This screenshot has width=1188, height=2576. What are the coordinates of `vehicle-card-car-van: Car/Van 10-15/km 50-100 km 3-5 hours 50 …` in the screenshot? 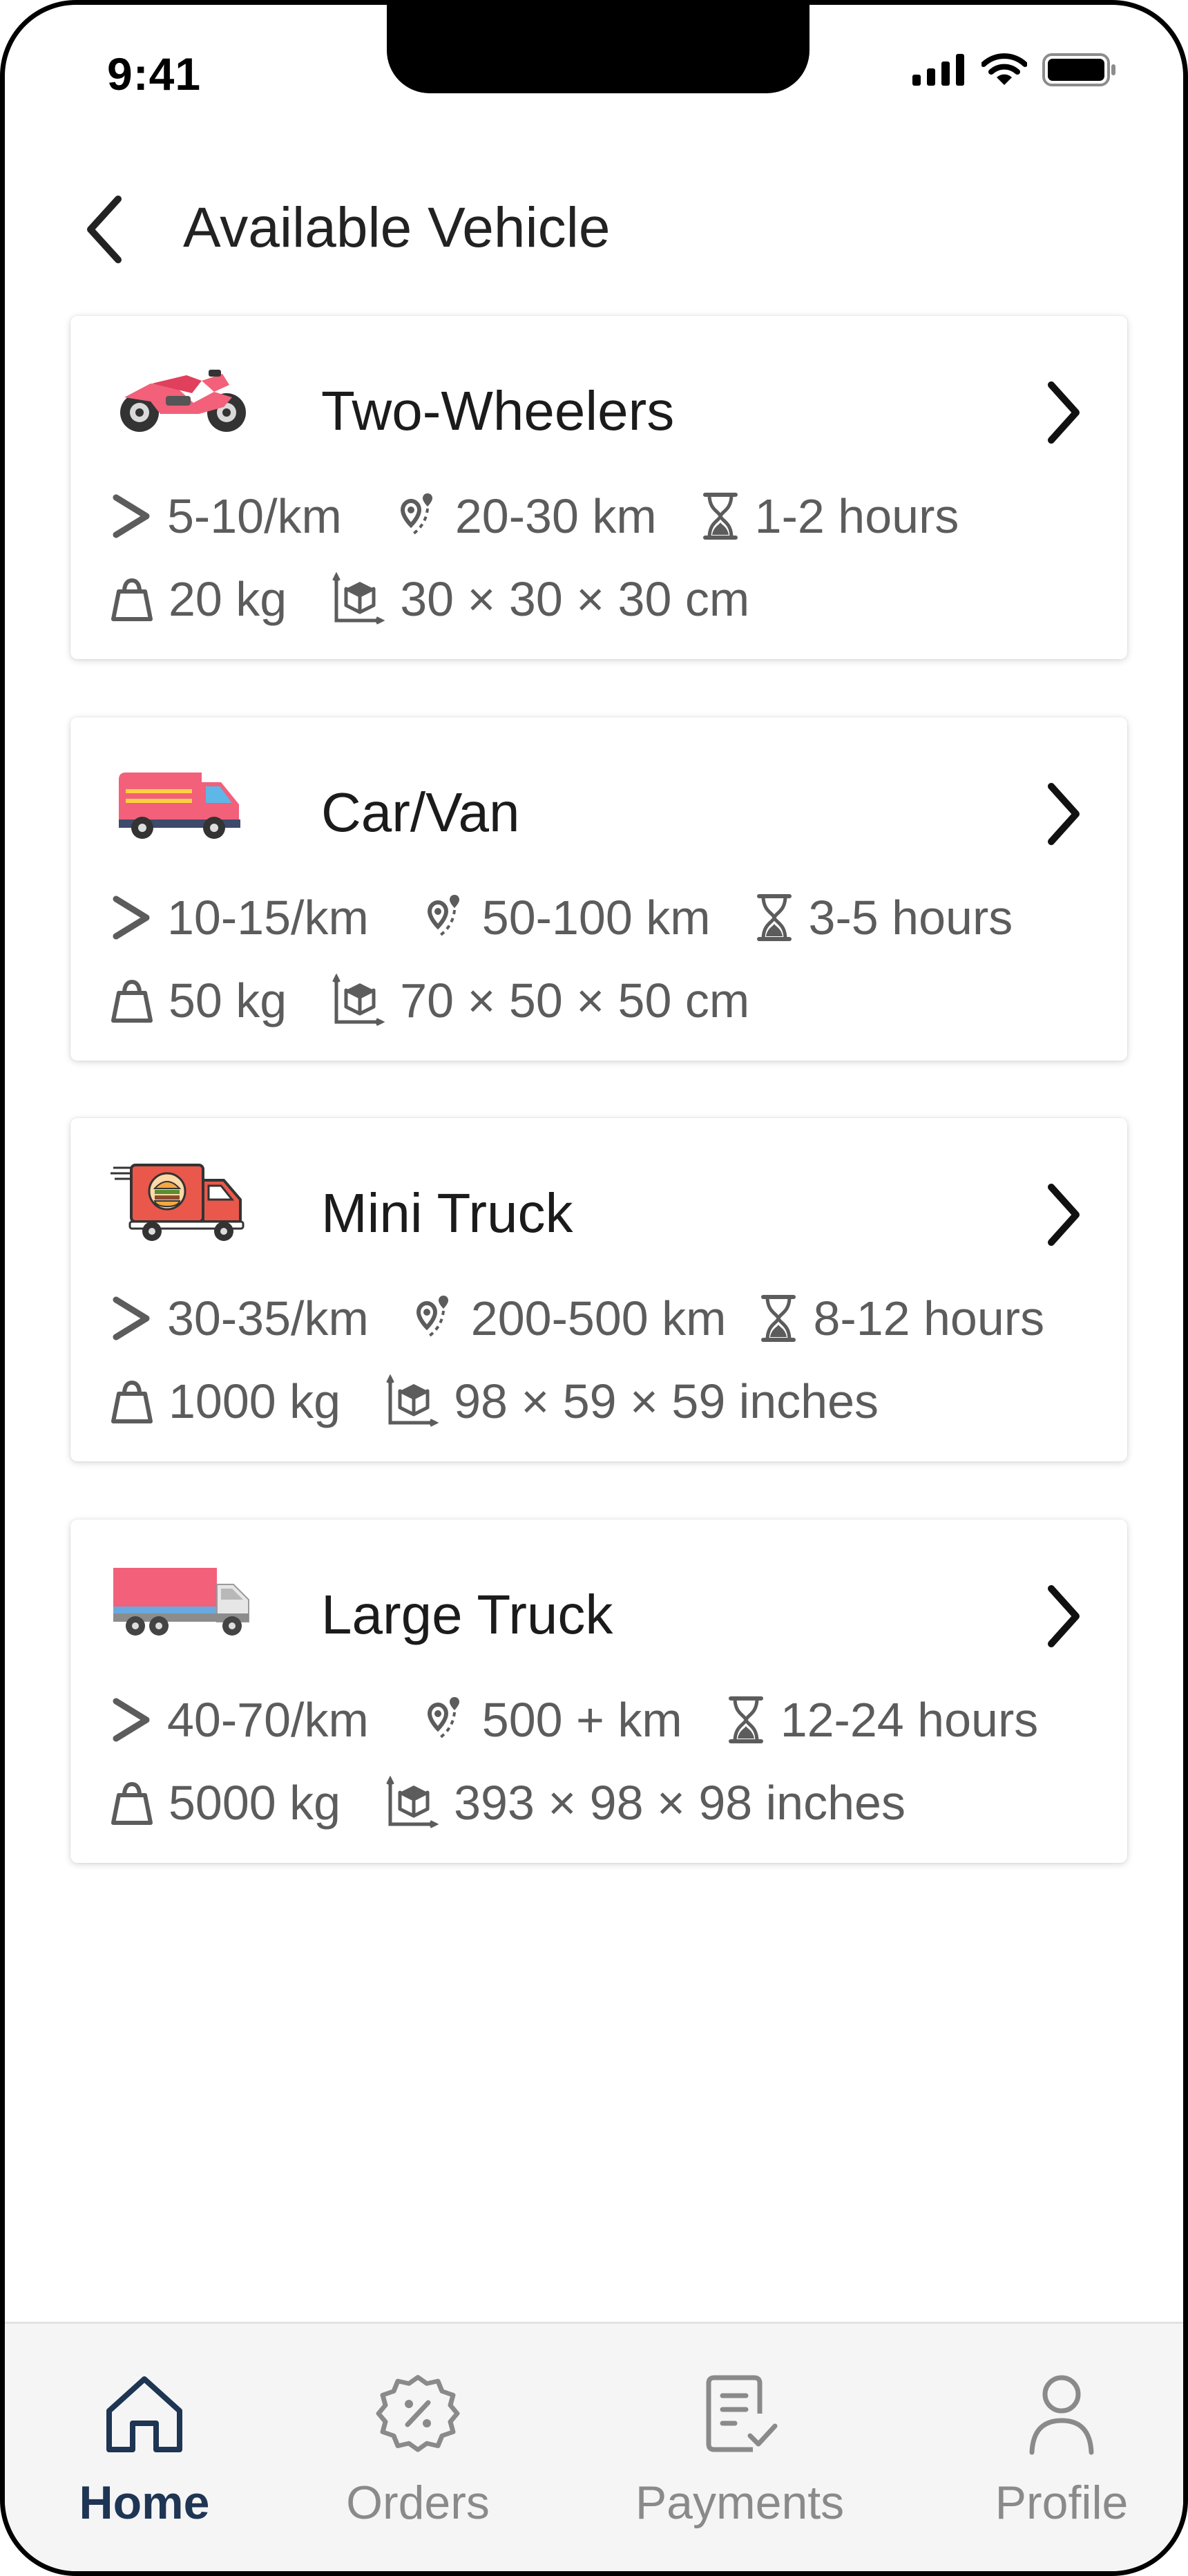 It's located at (598, 889).